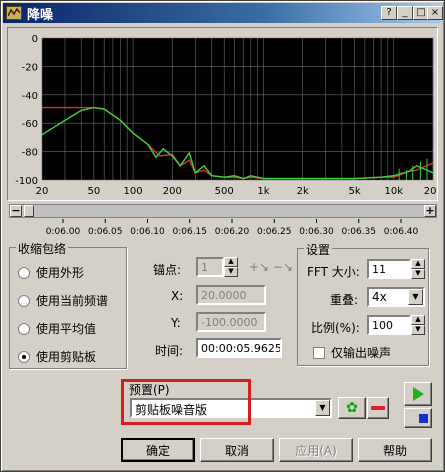 The width and height of the screenshot is (445, 472). What do you see at coordinates (333, 272) in the screenshot?
I see `fft-size-label: FFT 大小:` at bounding box center [333, 272].